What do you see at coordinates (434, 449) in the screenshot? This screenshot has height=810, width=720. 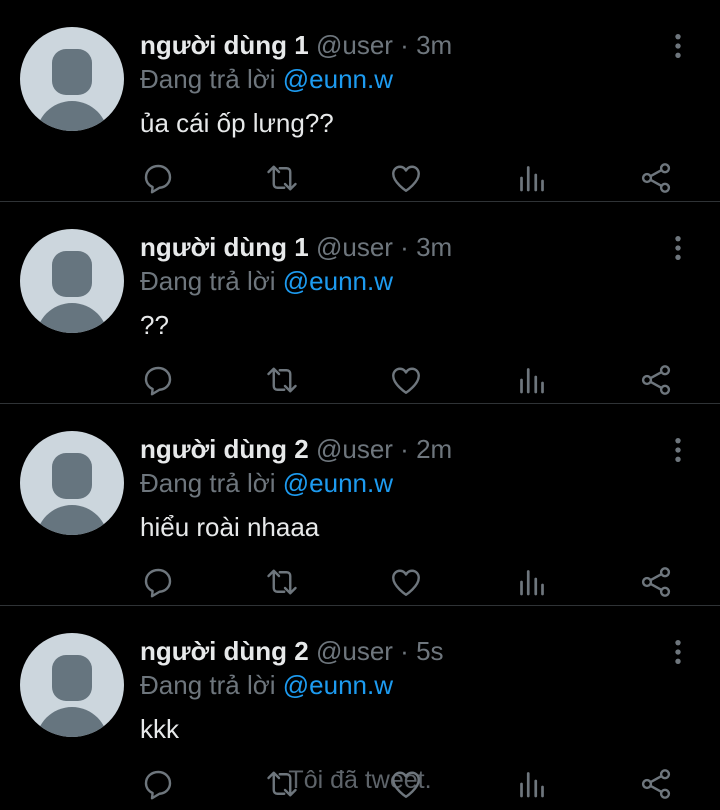 I see `timestamp: 2m` at bounding box center [434, 449].